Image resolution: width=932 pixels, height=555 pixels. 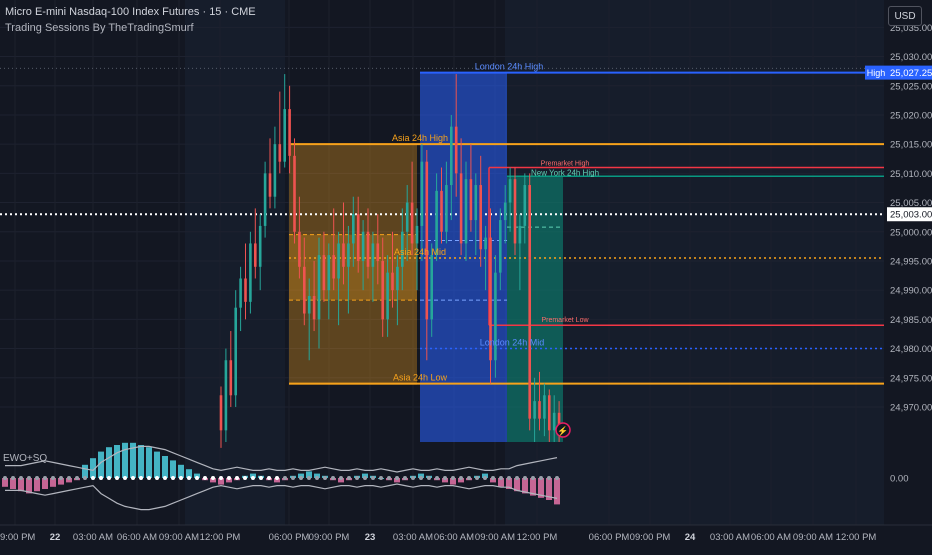 What do you see at coordinates (420, 138) in the screenshot?
I see `asia-high-label: Asia 24h High` at bounding box center [420, 138].